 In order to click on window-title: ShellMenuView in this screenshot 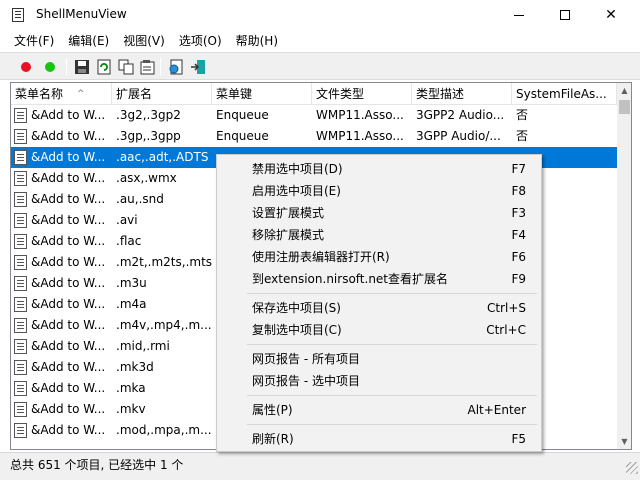, I will do `click(81, 14)`.